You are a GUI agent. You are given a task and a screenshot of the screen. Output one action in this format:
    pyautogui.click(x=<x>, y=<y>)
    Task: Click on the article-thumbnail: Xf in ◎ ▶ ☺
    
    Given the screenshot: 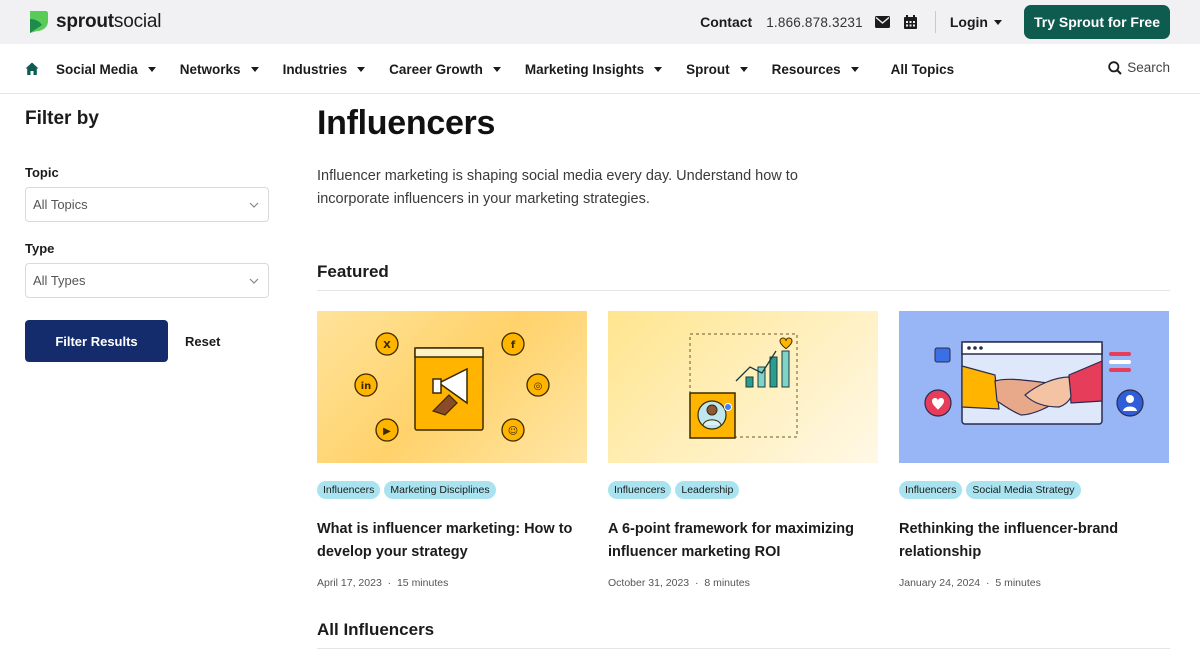 What is the action you would take?
    pyautogui.click(x=452, y=387)
    